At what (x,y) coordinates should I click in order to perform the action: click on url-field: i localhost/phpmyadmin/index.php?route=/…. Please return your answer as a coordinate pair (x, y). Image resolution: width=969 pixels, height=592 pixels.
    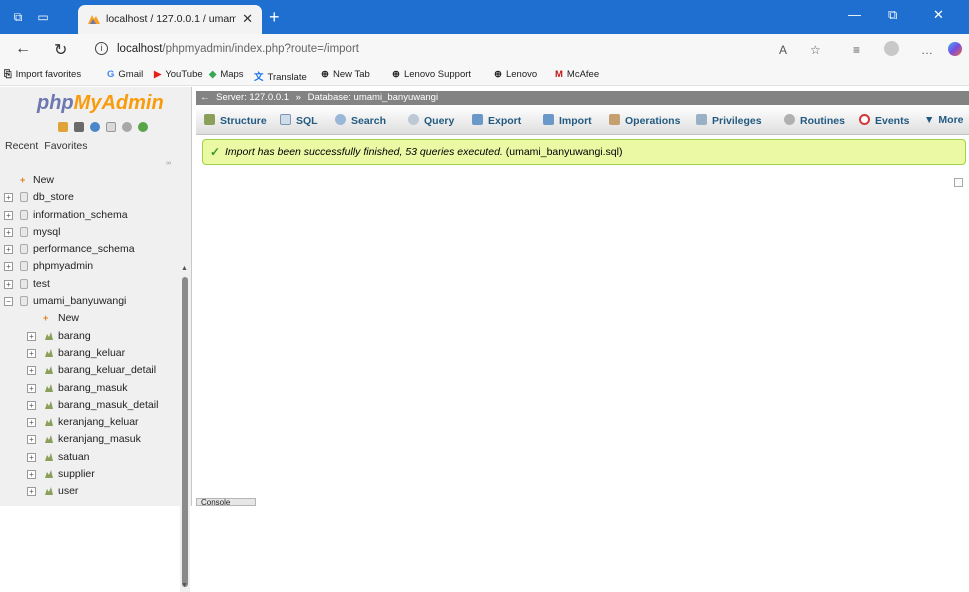
    Looking at the image, I should click on (472, 50).